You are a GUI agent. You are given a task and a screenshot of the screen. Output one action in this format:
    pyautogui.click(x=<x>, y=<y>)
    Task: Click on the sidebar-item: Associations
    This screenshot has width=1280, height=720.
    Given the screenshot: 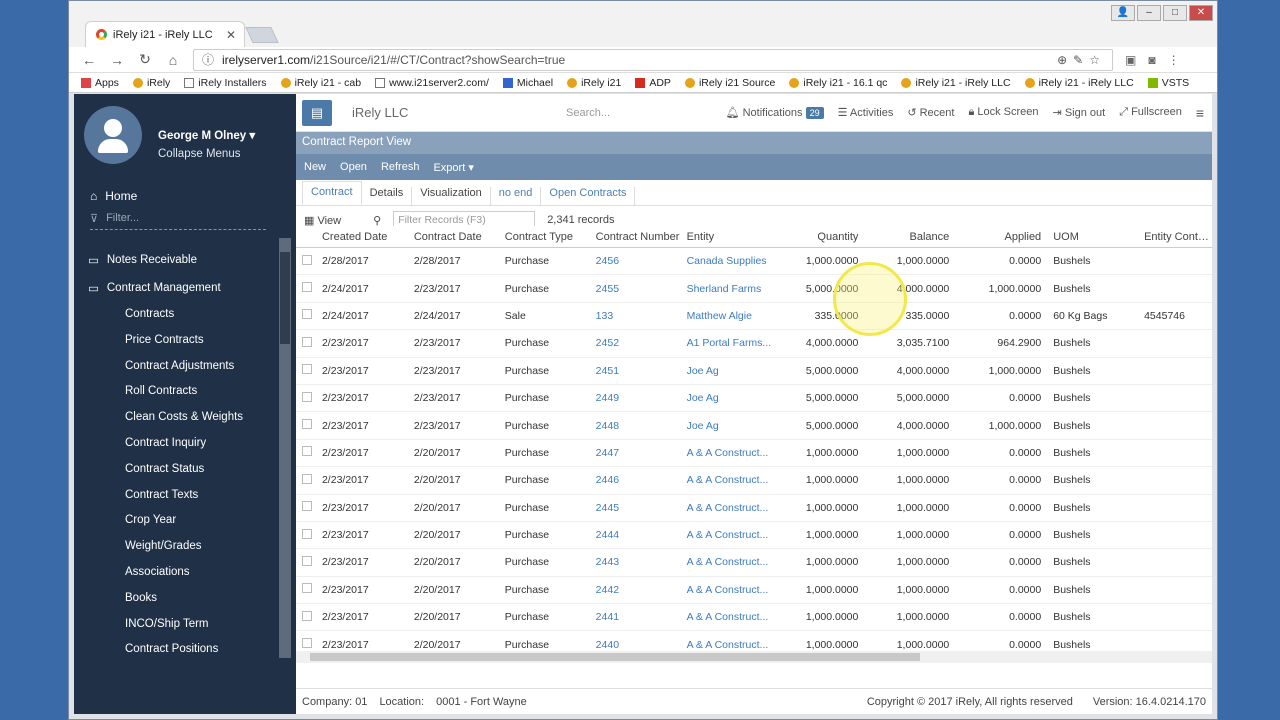 What is the action you would take?
    pyautogui.click(x=183, y=573)
    